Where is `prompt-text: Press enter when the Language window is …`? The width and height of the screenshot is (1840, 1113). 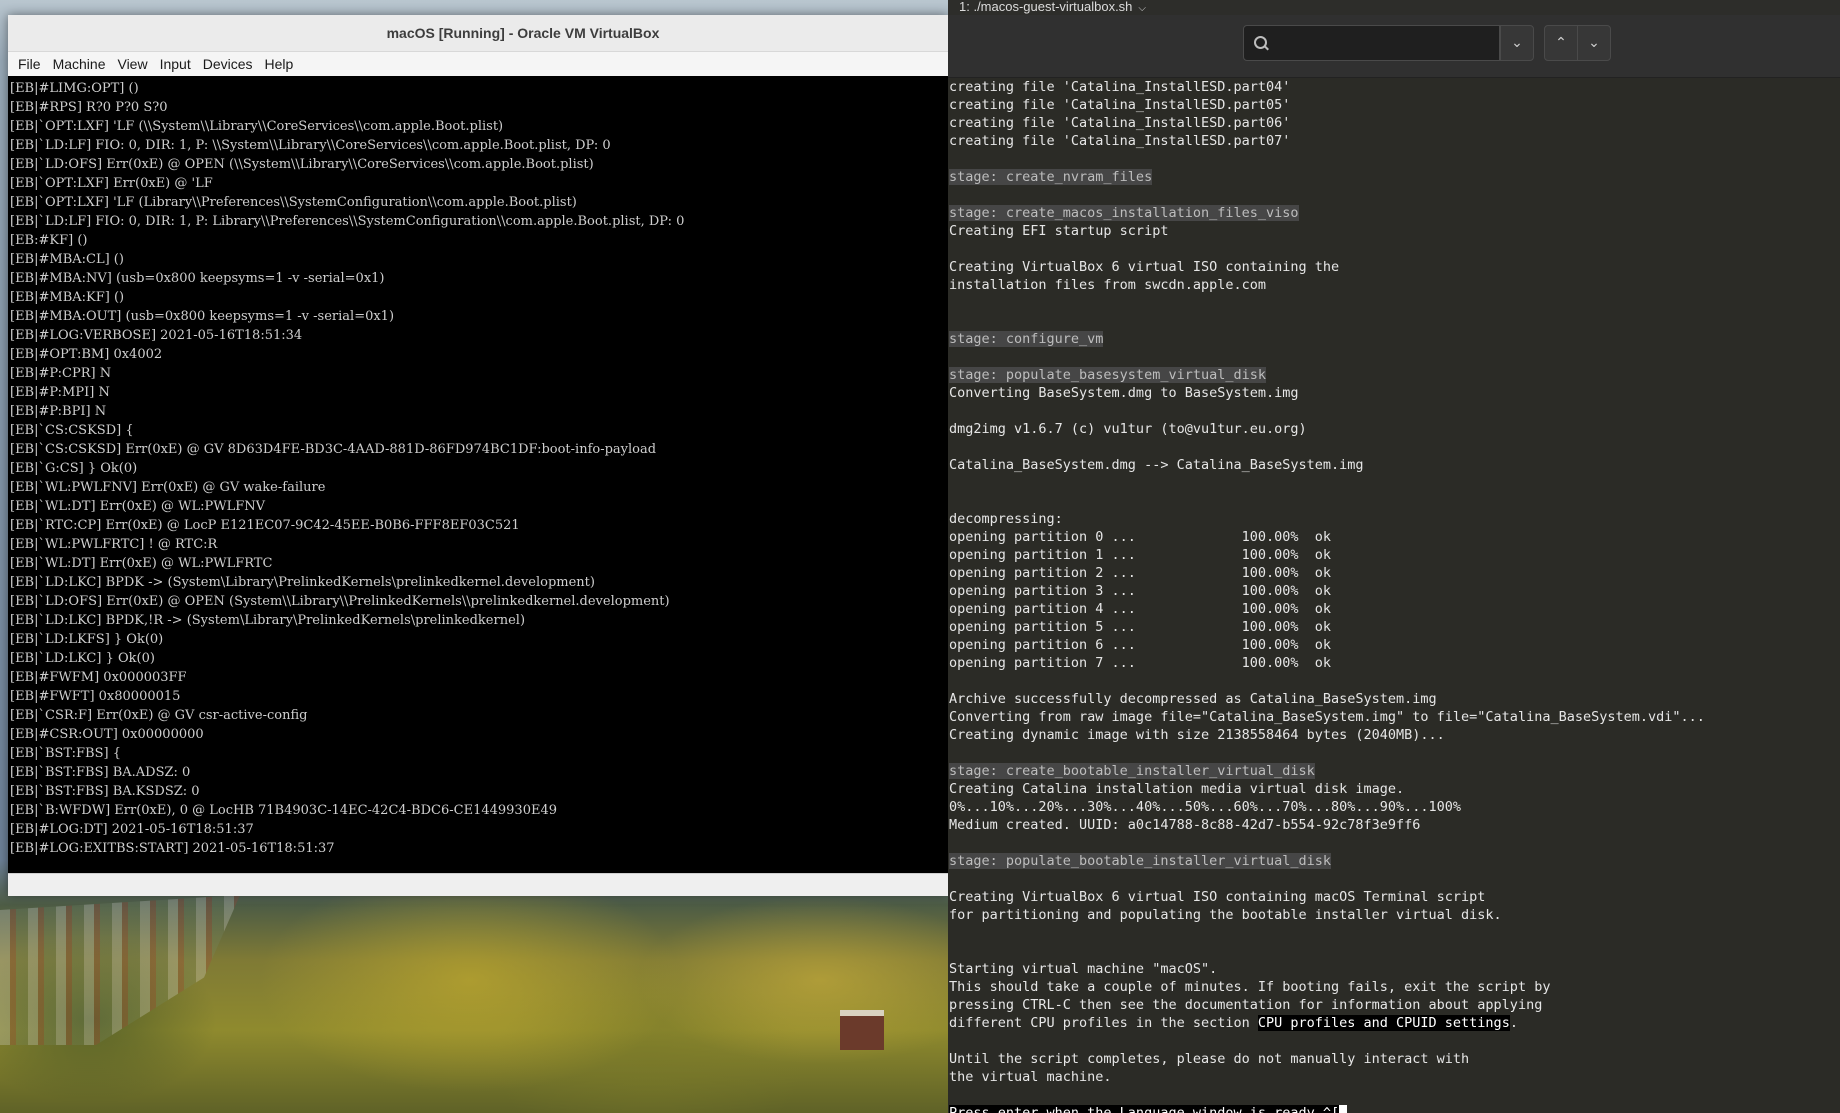
prompt-text: Press enter when the Language window is … is located at coordinates (1144, 1109).